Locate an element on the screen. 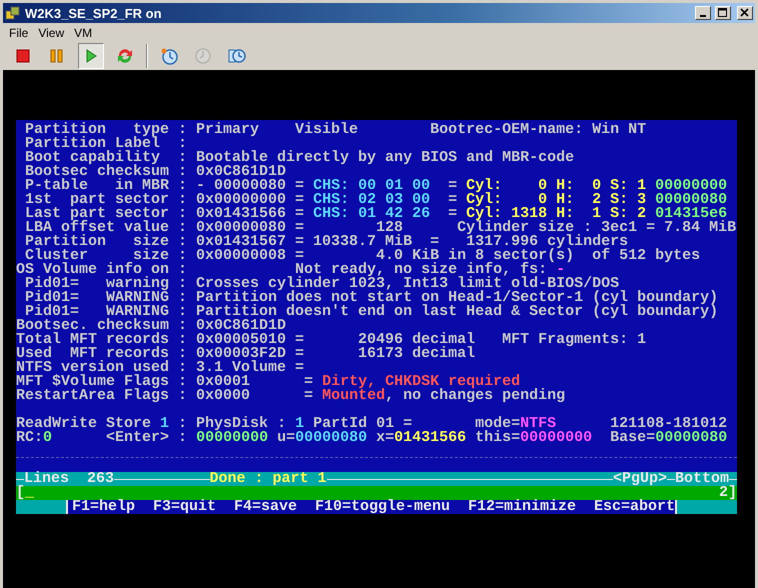 The image size is (758, 588). console-text: Base= is located at coordinates (632, 437).